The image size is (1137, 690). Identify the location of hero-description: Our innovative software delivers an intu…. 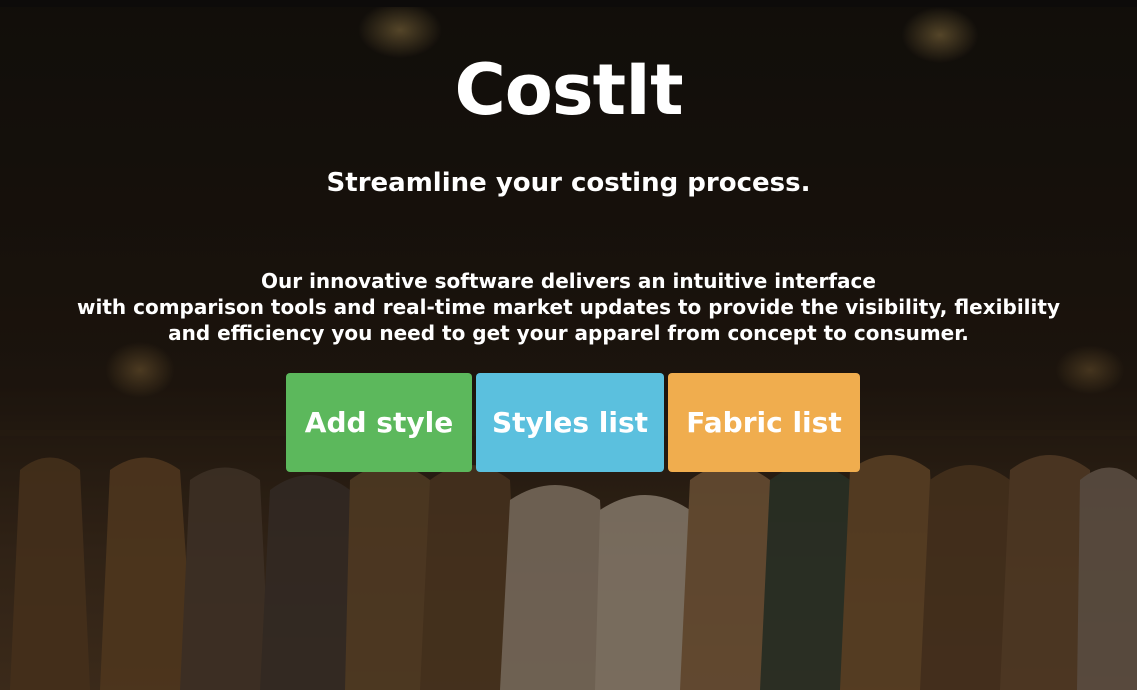
(568, 307).